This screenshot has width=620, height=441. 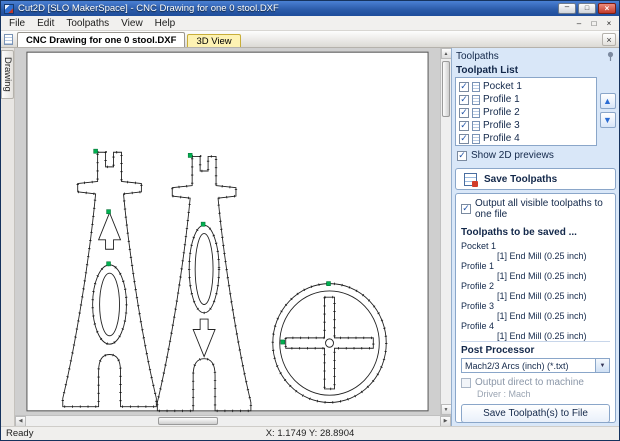 What do you see at coordinates (446, 53) in the screenshot?
I see `scroll-up-icon: ▲` at bounding box center [446, 53].